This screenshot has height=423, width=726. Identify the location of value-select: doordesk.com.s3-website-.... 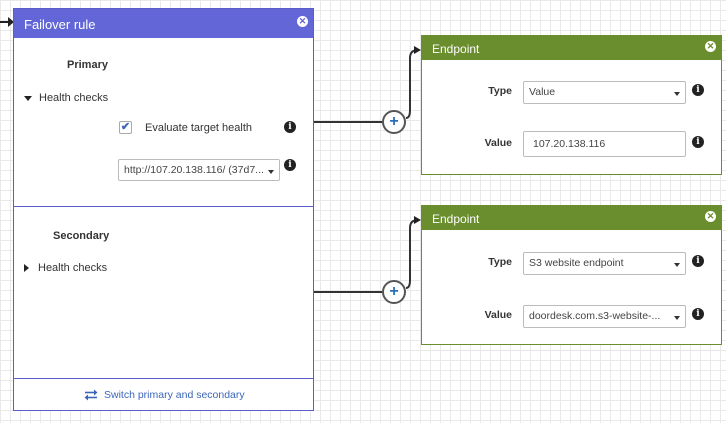
(604, 316).